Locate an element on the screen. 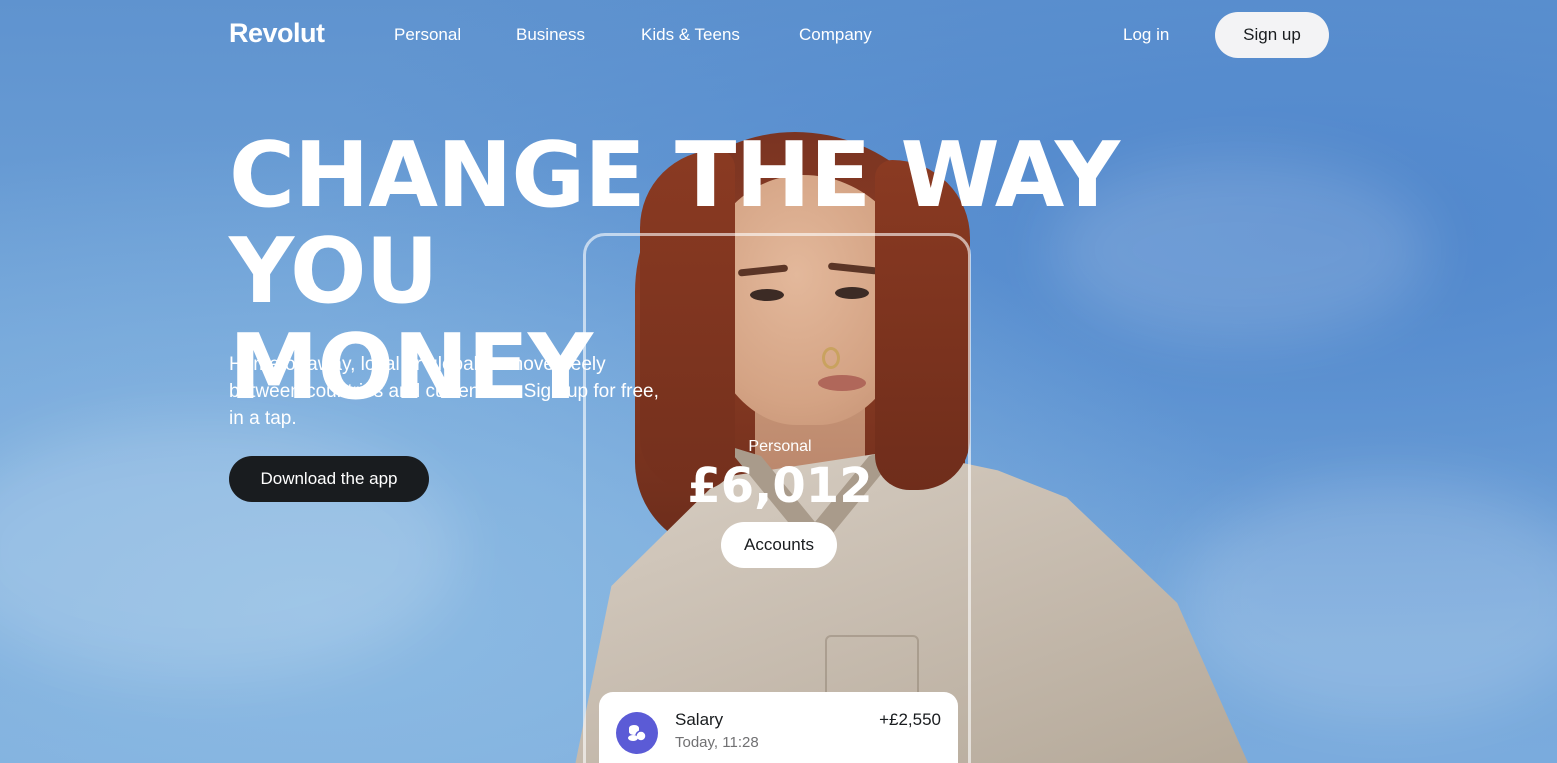 The height and width of the screenshot is (763, 1557). transaction-card: Salary Today, 11:28 +£2,550 is located at coordinates (778, 727).